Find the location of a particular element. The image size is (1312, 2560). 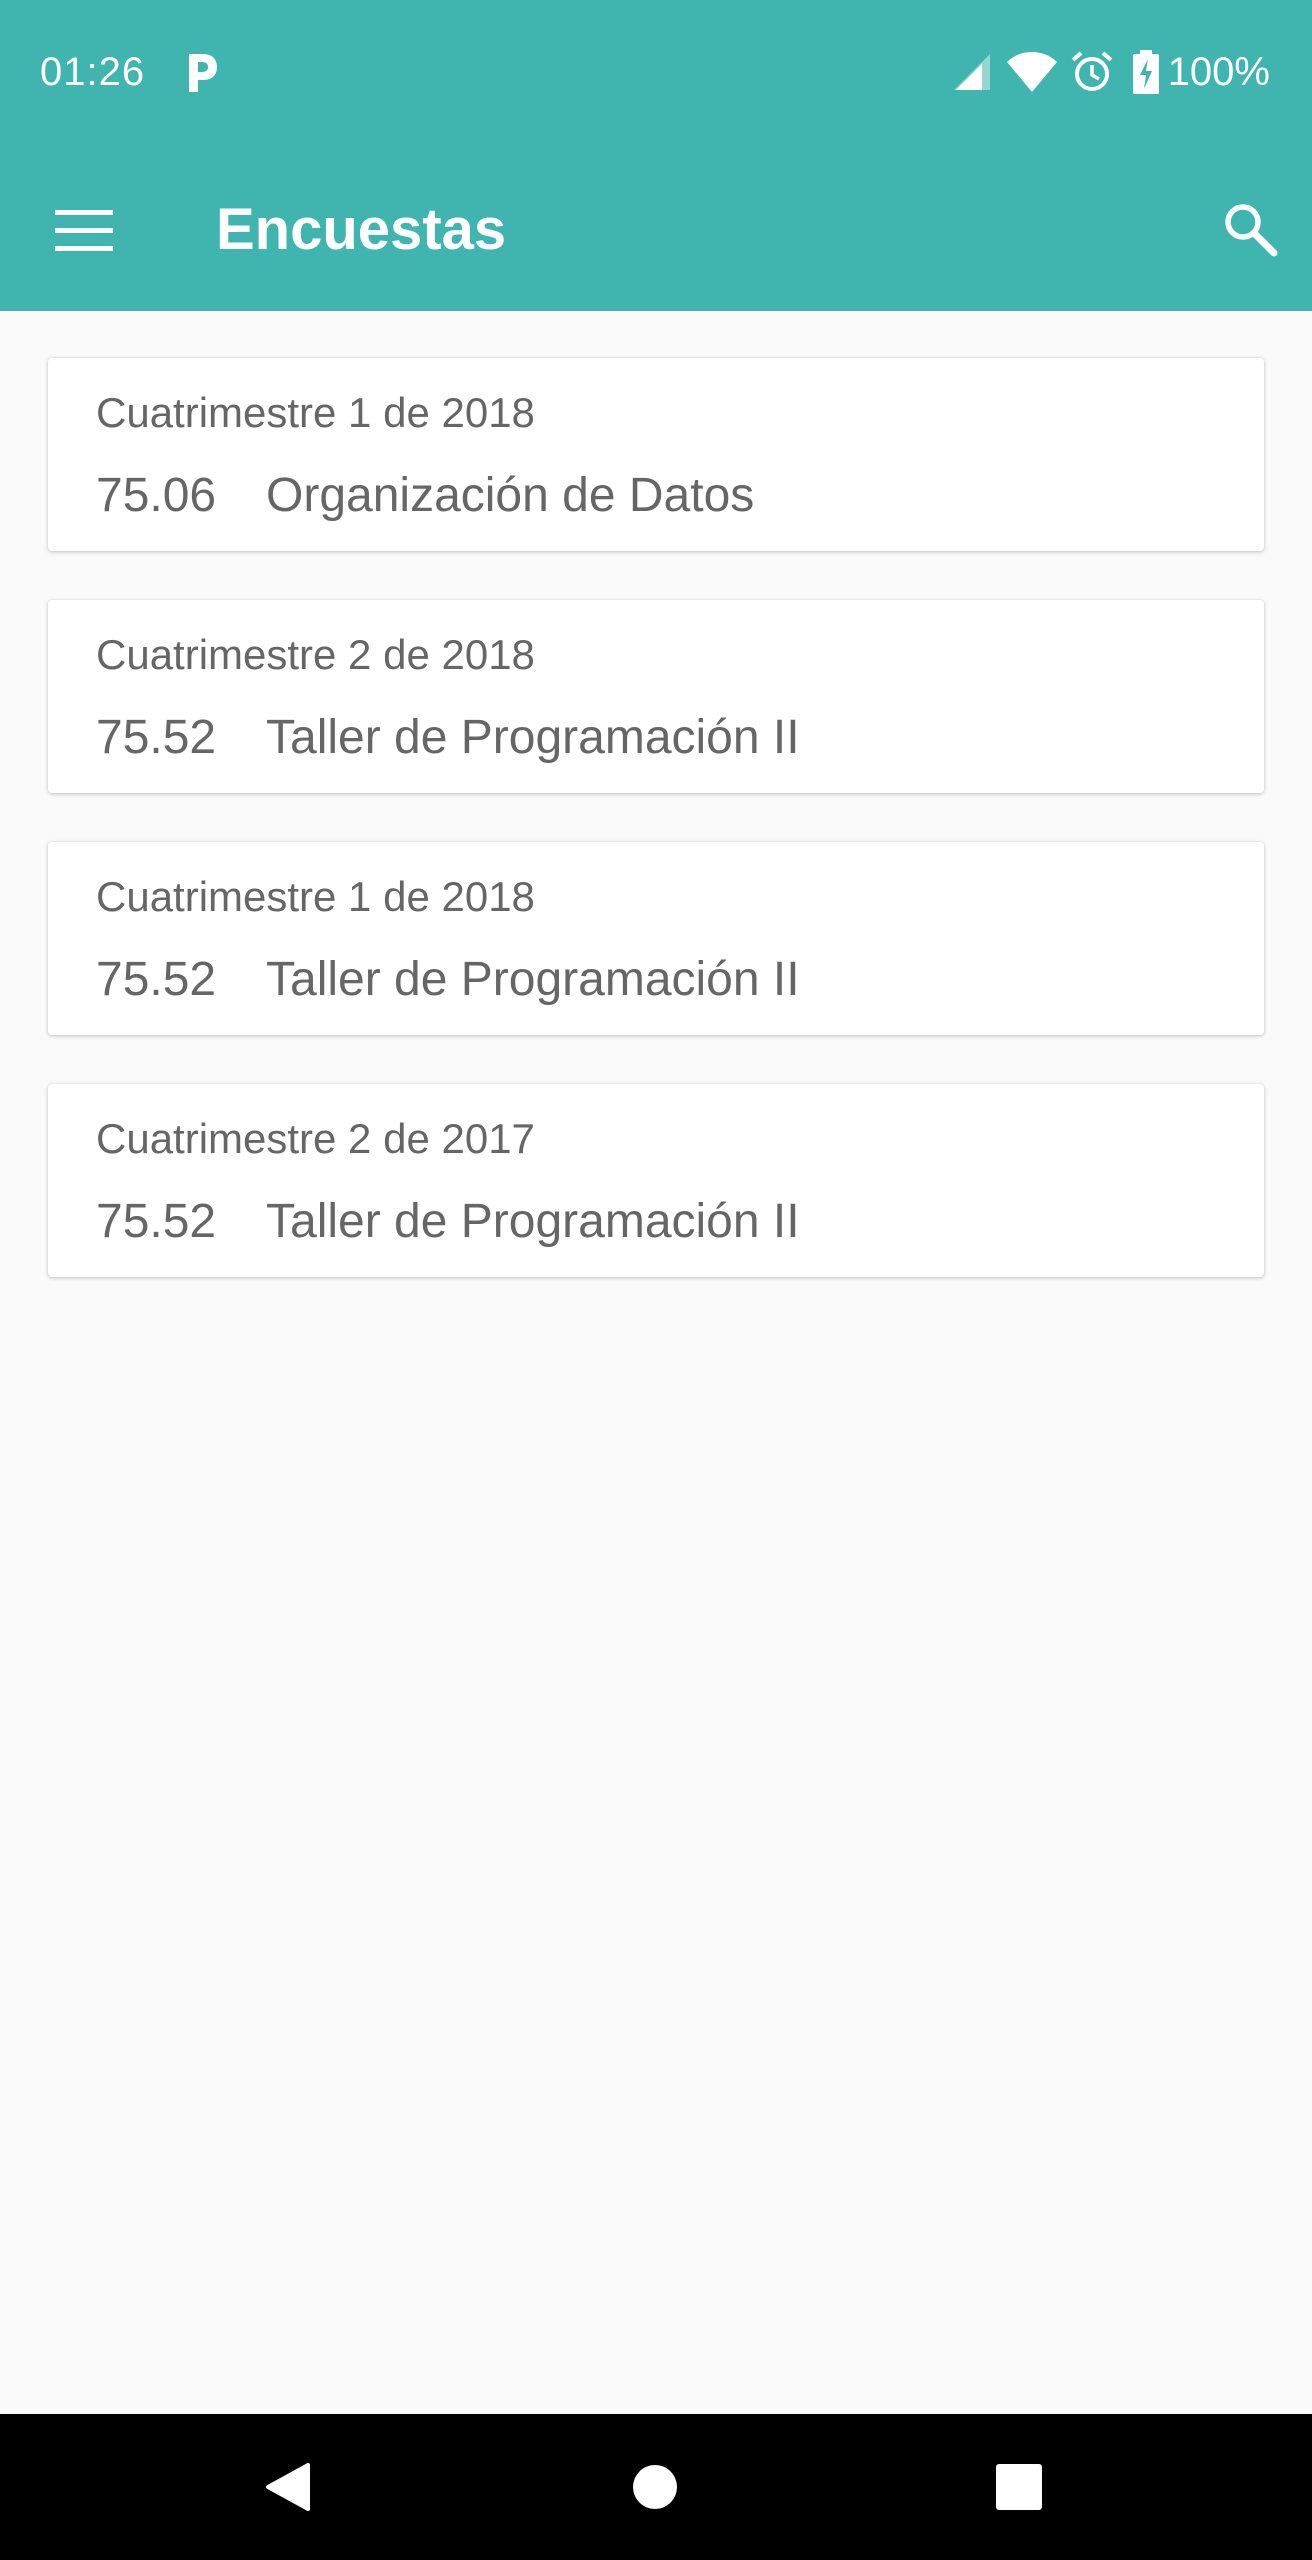

course-name: Organización de Datos is located at coordinates (510, 495).